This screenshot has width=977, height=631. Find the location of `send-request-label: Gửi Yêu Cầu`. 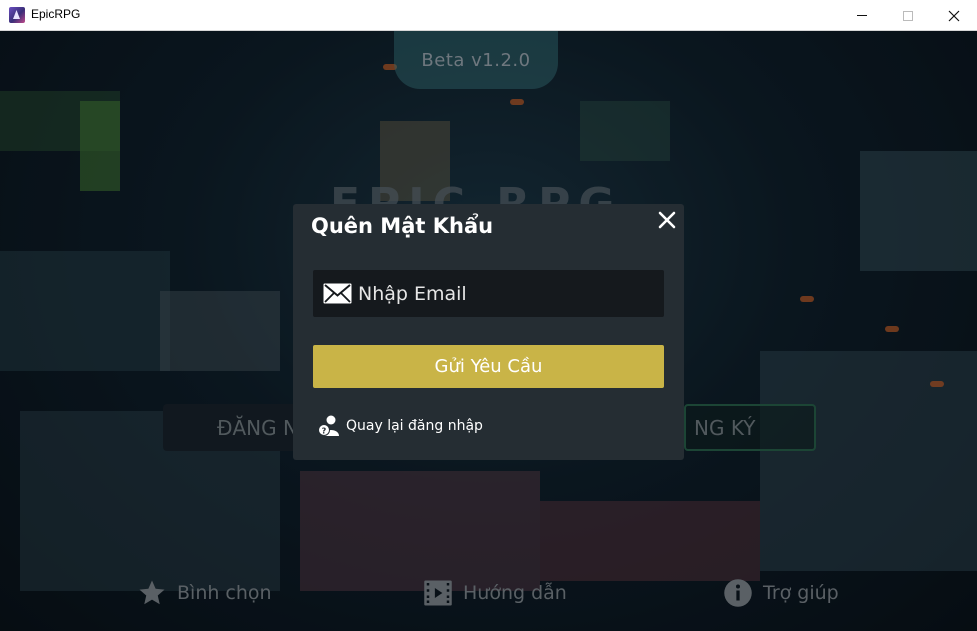

send-request-label: Gửi Yêu Cầu is located at coordinates (488, 366).